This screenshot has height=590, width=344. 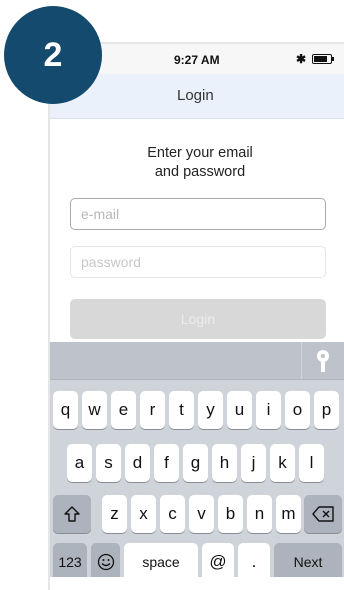 I want to click on key-x: x, so click(x=143, y=514).